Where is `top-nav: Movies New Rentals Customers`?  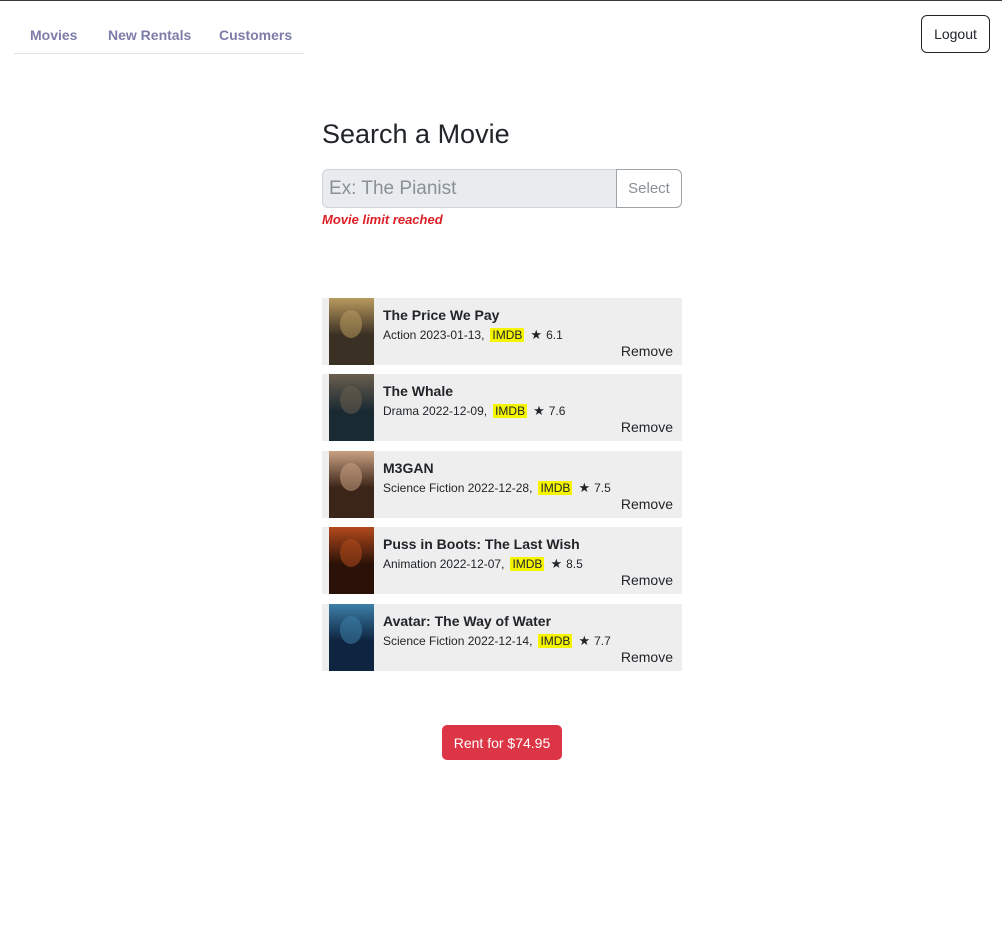 top-nav: Movies New Rentals Customers is located at coordinates (159, 27).